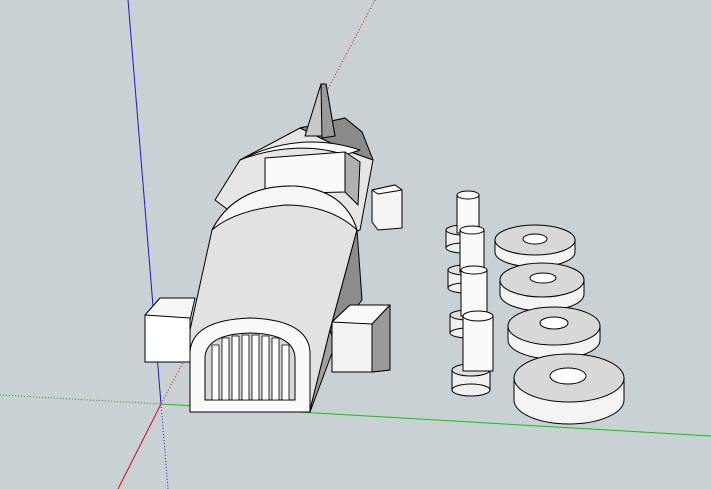 This screenshot has width=711, height=489. I want to click on red-axis, so click(139, 446).